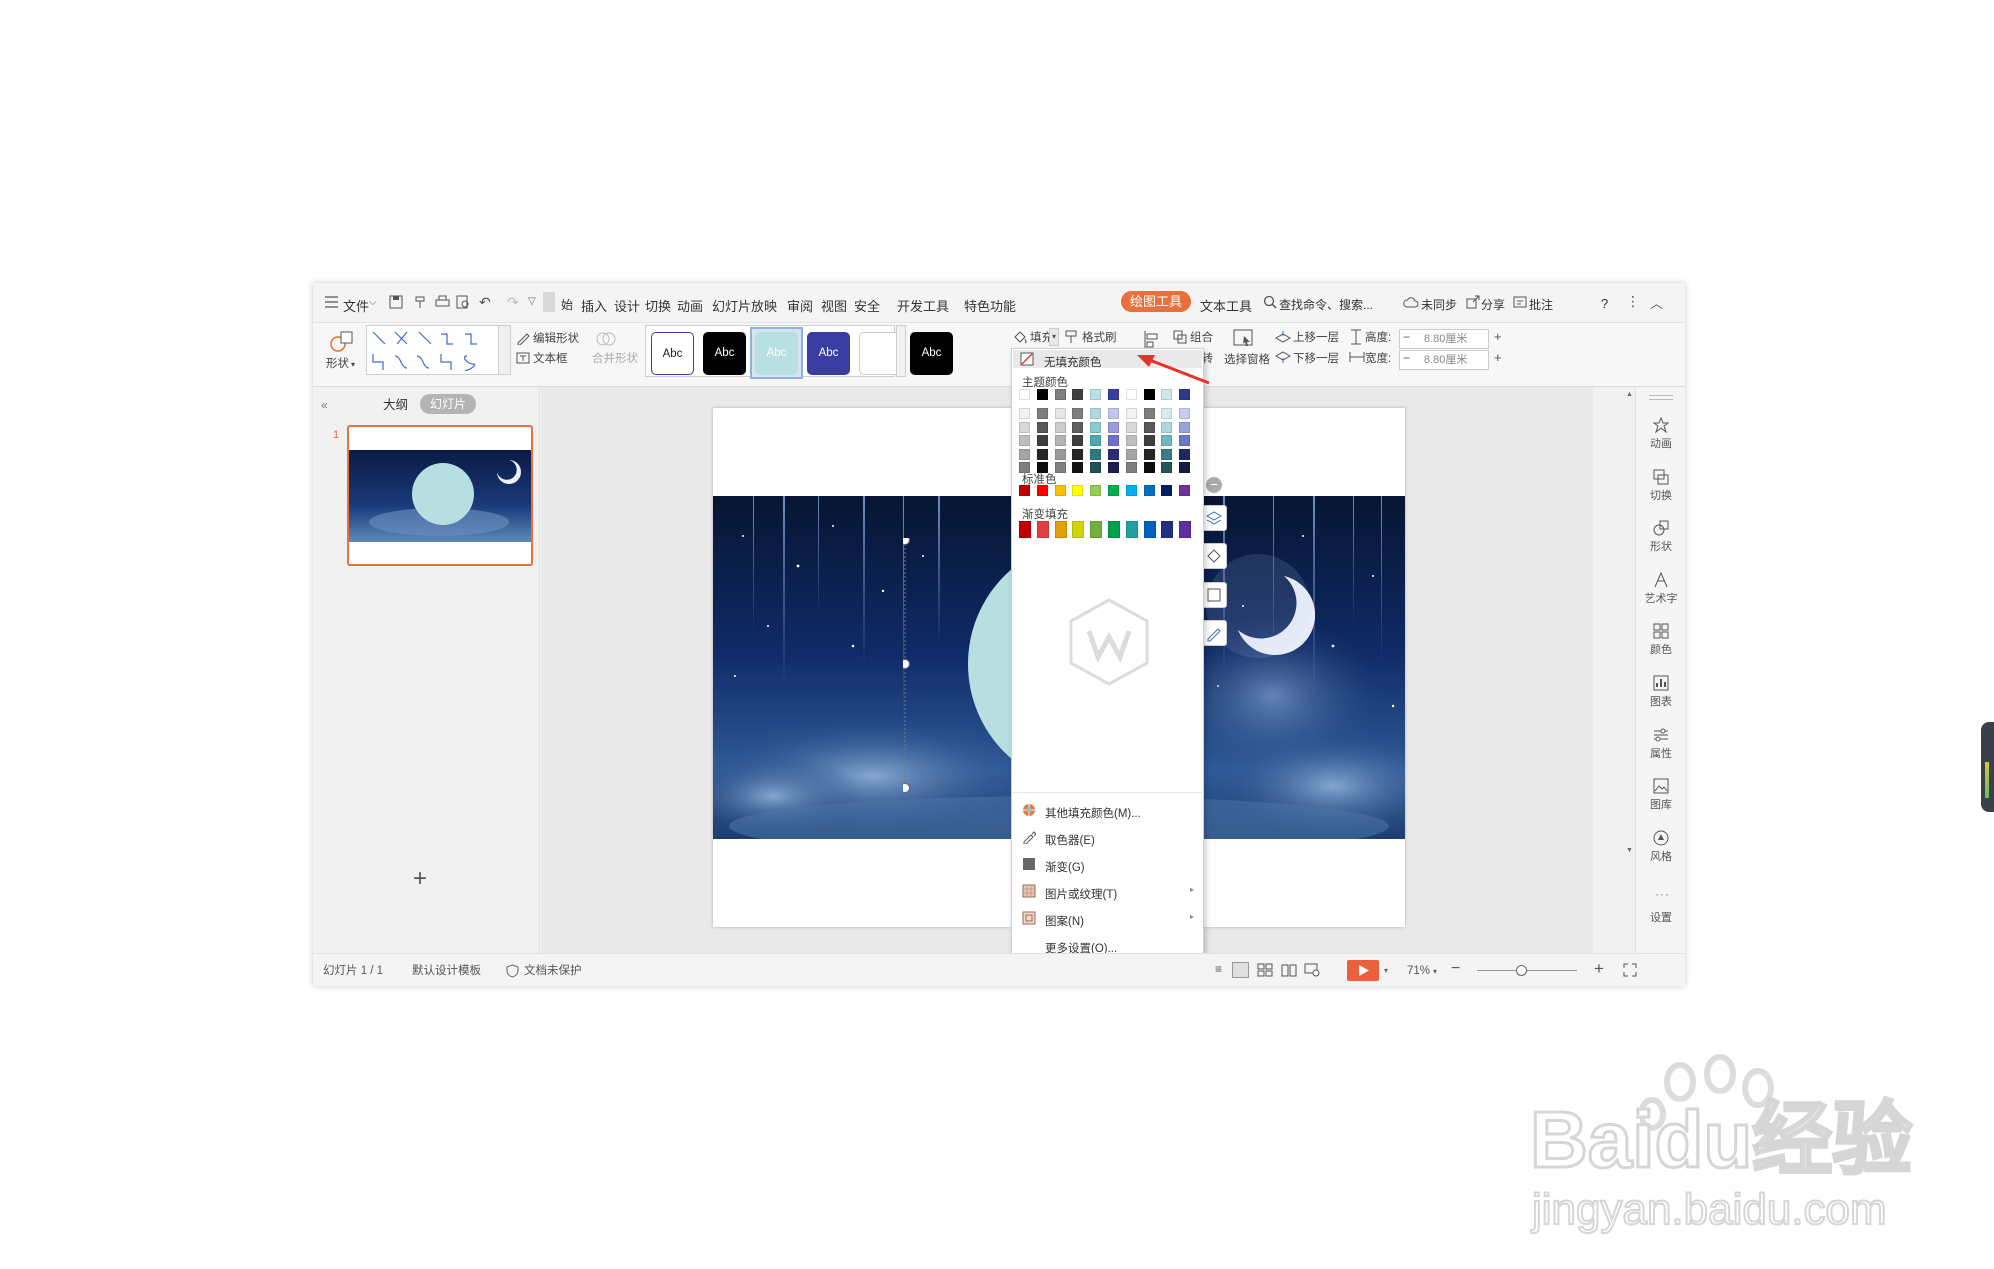 The width and height of the screenshot is (1994, 1269). Describe the element at coordinates (1656, 302) in the screenshot. I see `collapse-ribbon-icon: ︿` at that location.